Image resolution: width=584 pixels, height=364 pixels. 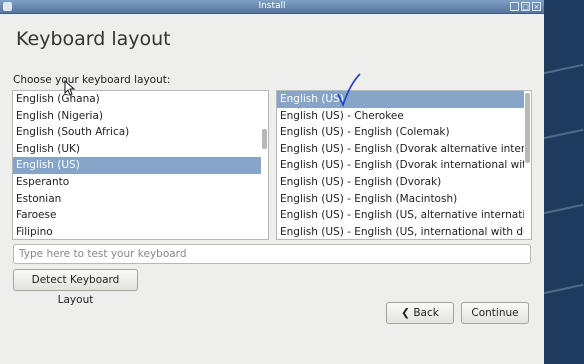 I want to click on close-icon: ×, so click(x=536, y=6).